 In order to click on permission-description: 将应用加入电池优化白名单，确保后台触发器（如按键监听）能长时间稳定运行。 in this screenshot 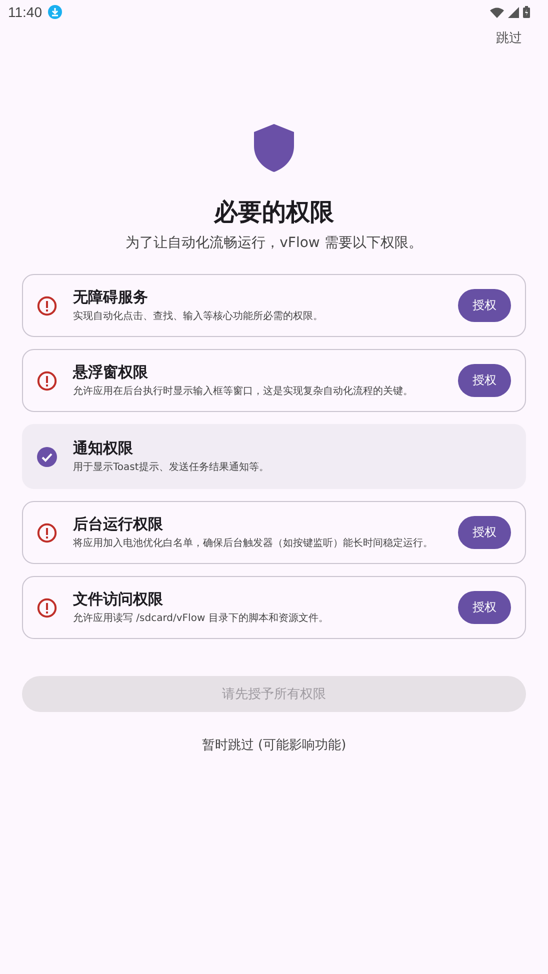, I will do `click(253, 543)`.